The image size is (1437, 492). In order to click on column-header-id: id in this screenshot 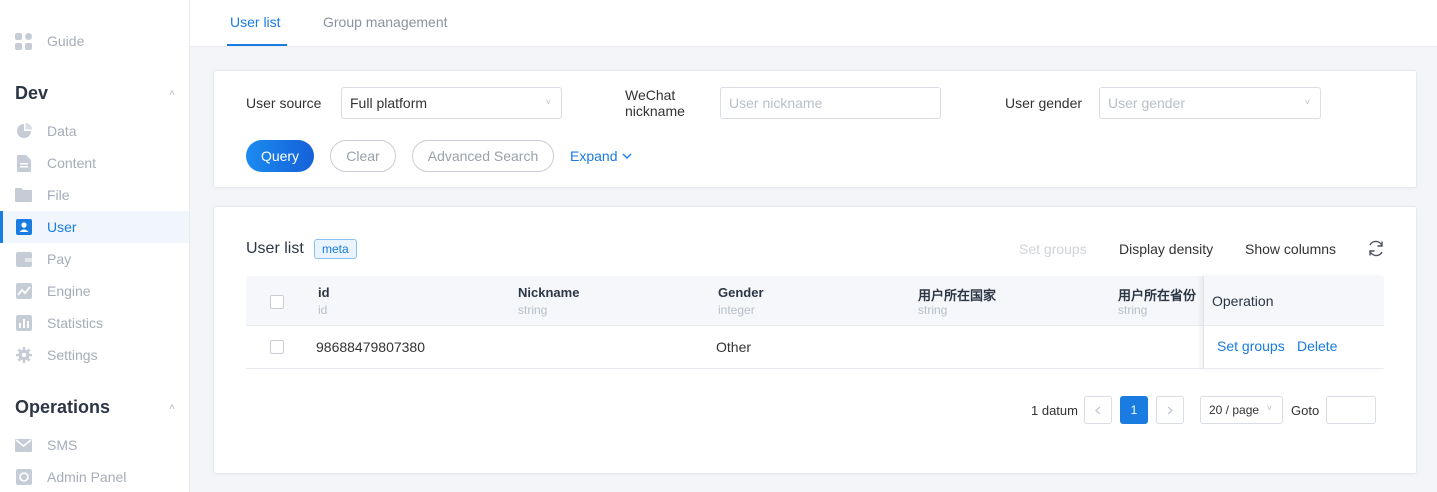, I will do `click(324, 292)`.